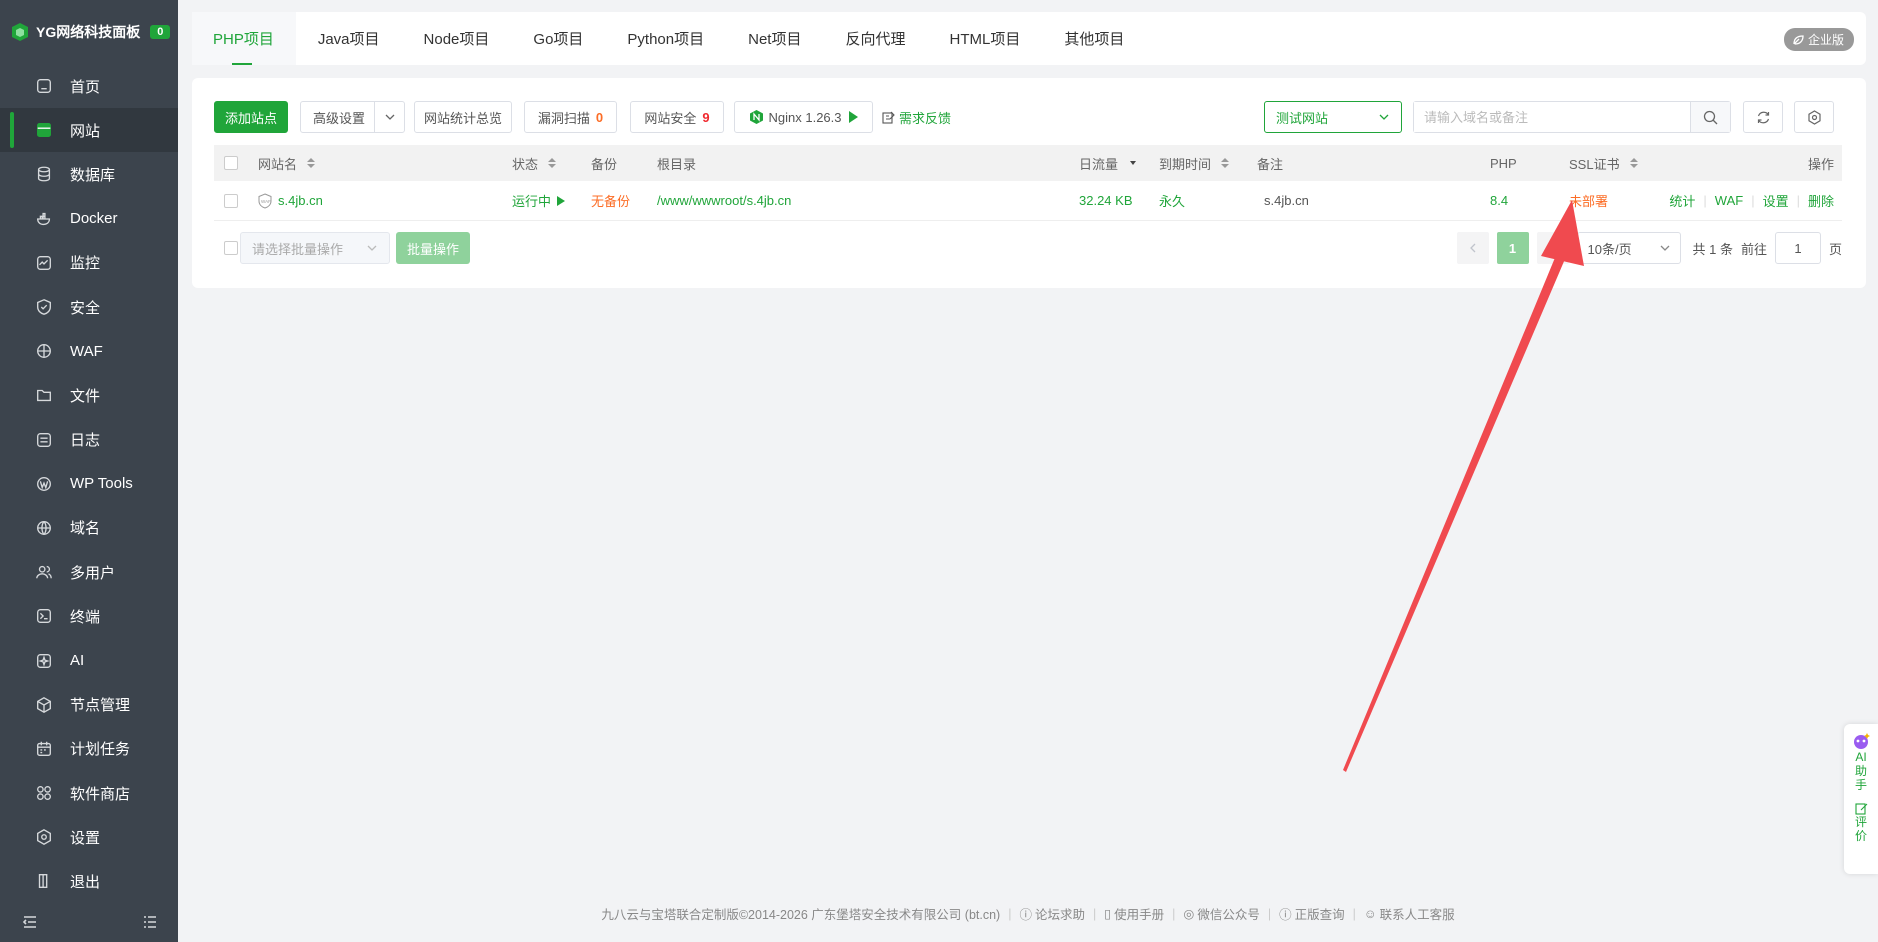 The image size is (1878, 942). Describe the element at coordinates (1172, 200) in the screenshot. I see `expire-cell: 永久` at that location.